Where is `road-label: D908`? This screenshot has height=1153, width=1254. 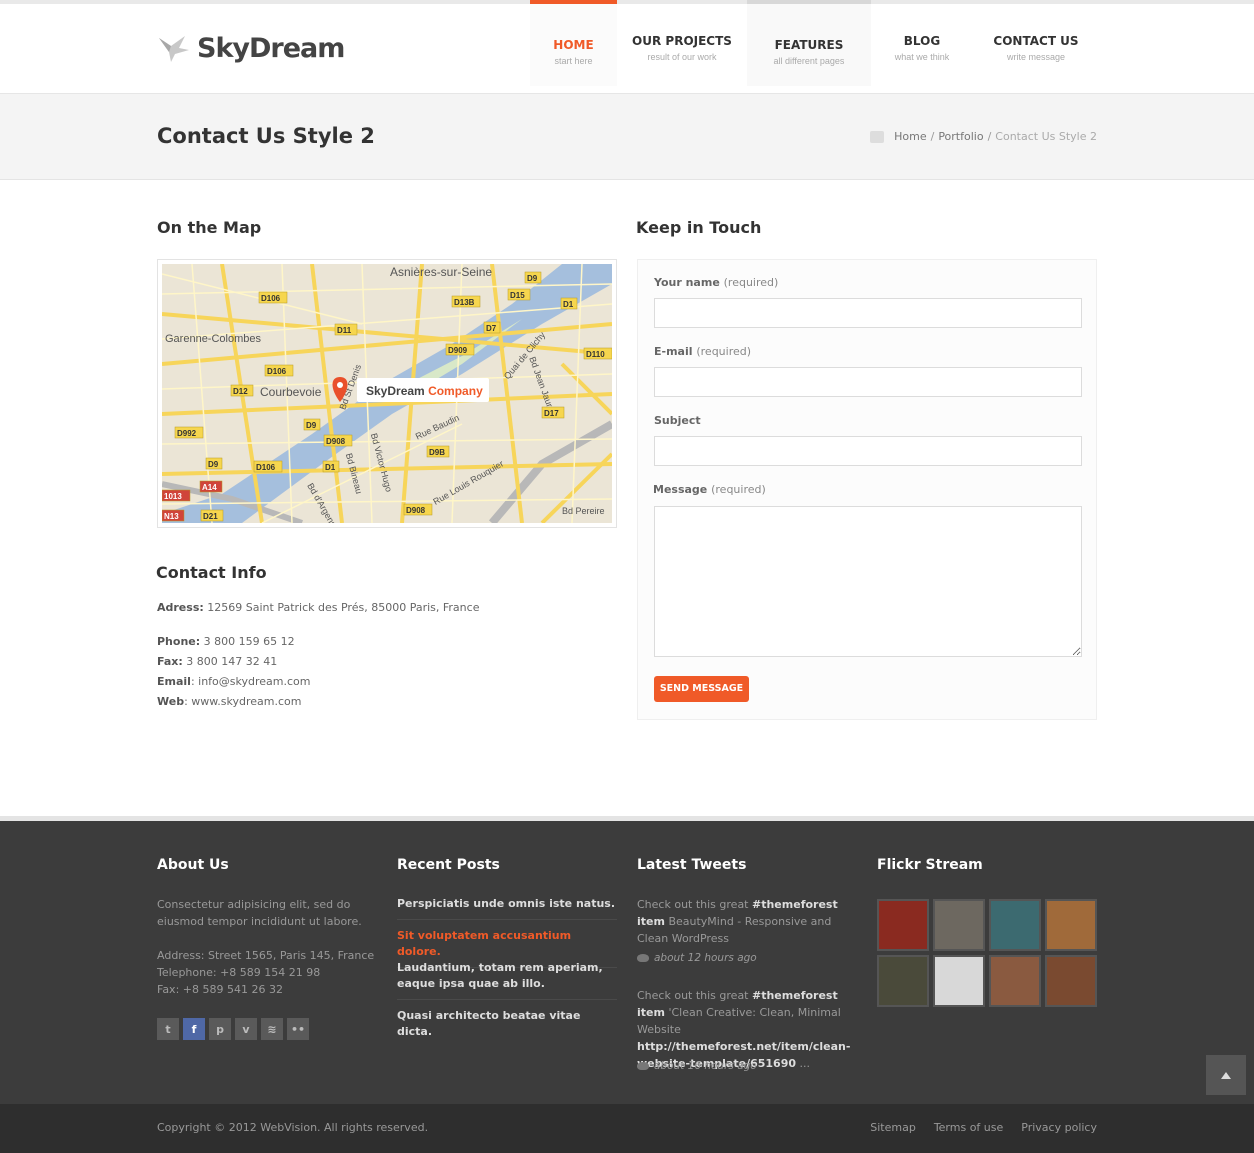 road-label: D908 is located at coordinates (416, 510).